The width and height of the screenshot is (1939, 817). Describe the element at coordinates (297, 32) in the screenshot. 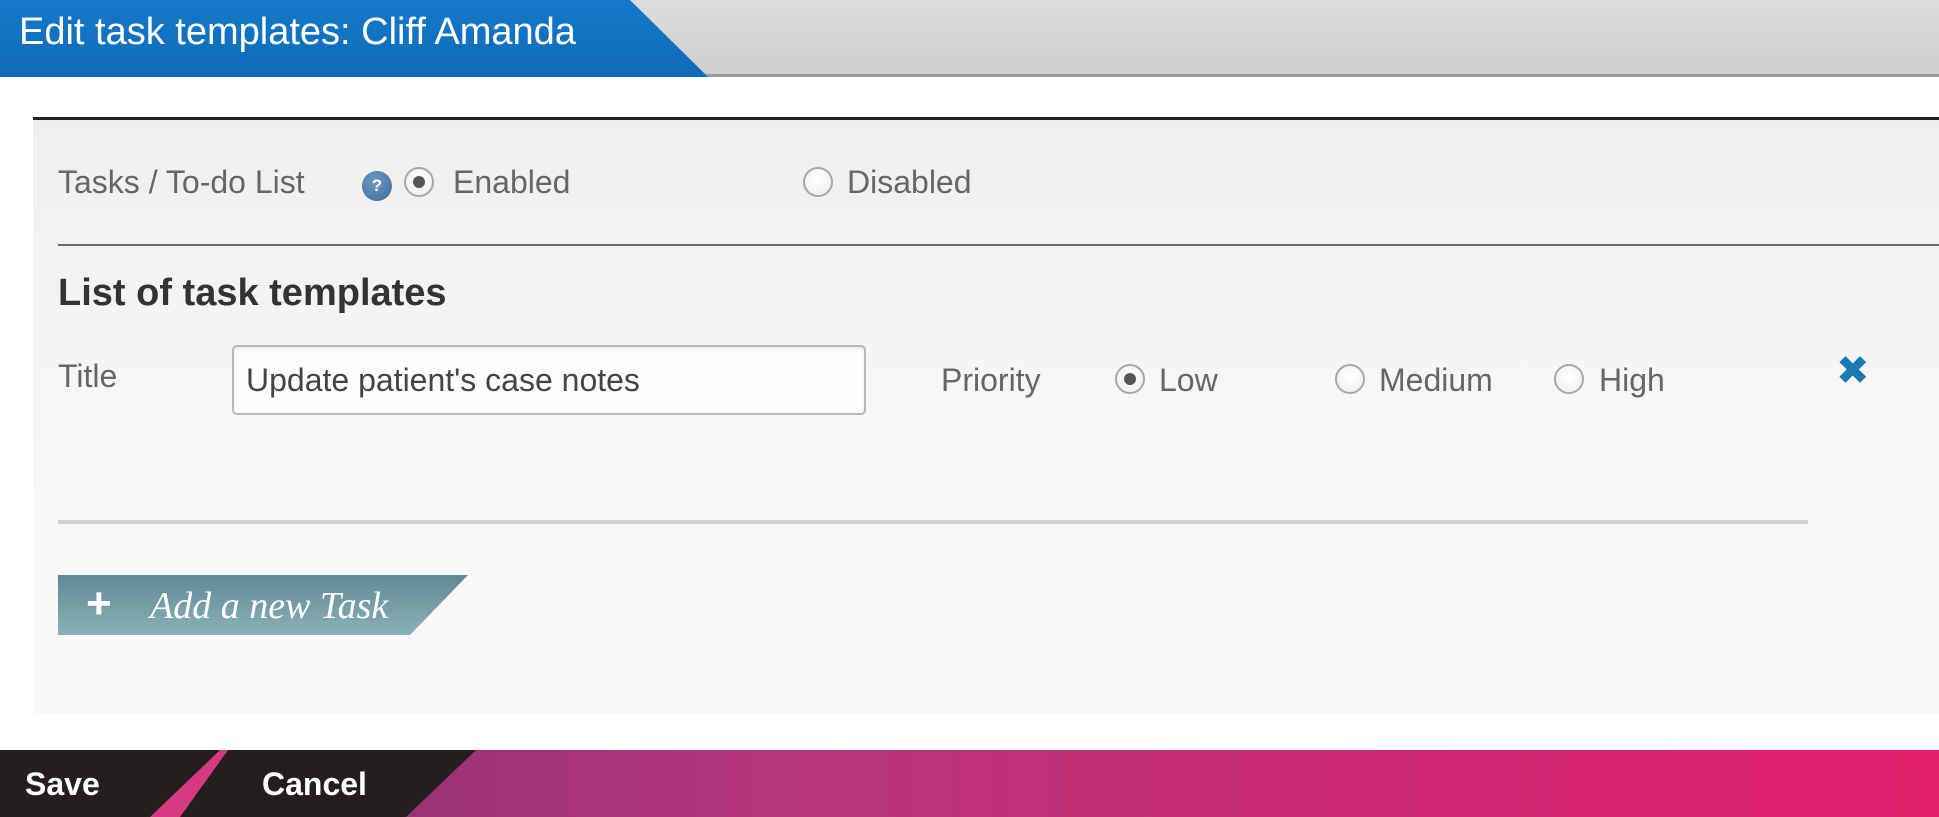

I see `page-title: Edit task templates: Cliff Amanda` at that location.